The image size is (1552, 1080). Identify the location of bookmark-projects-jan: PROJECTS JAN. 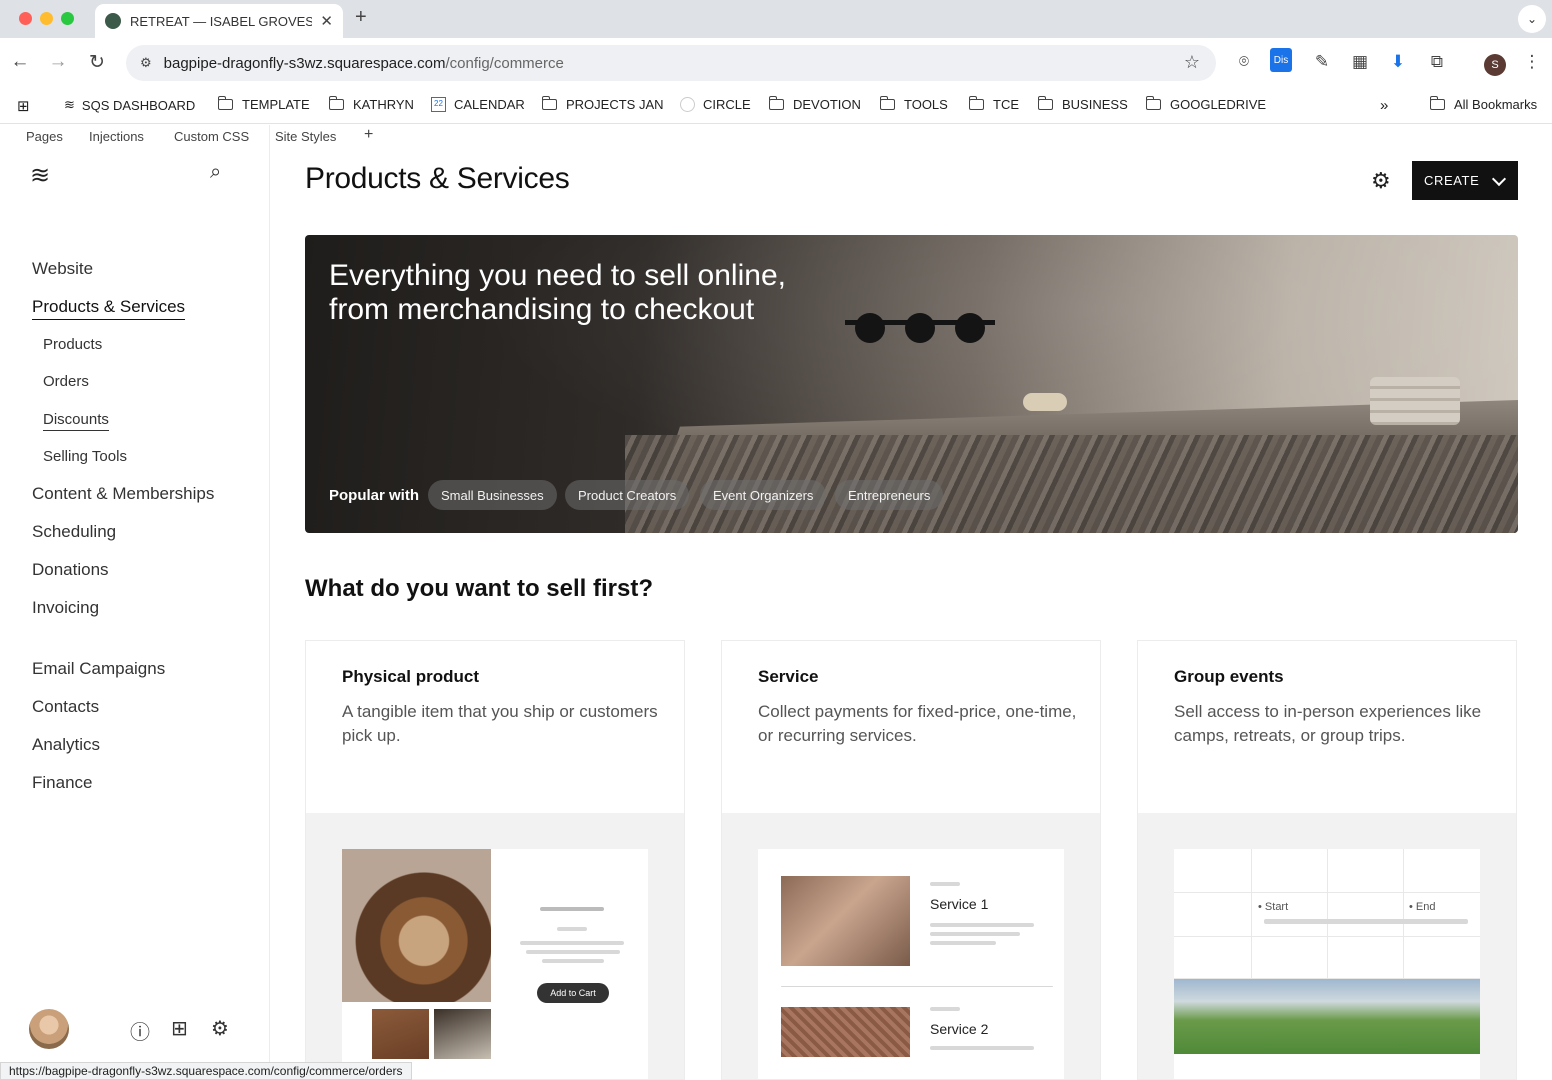
(602, 104).